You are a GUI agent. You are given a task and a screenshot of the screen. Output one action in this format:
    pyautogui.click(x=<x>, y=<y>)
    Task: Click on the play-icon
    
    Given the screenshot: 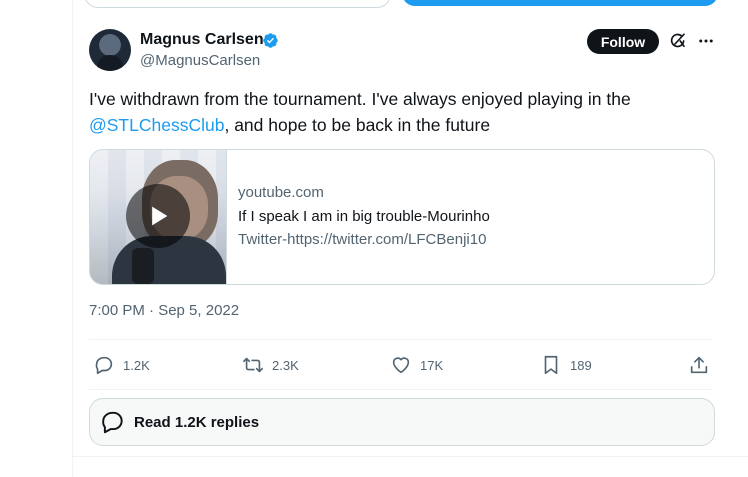 What is the action you would take?
    pyautogui.click(x=158, y=216)
    